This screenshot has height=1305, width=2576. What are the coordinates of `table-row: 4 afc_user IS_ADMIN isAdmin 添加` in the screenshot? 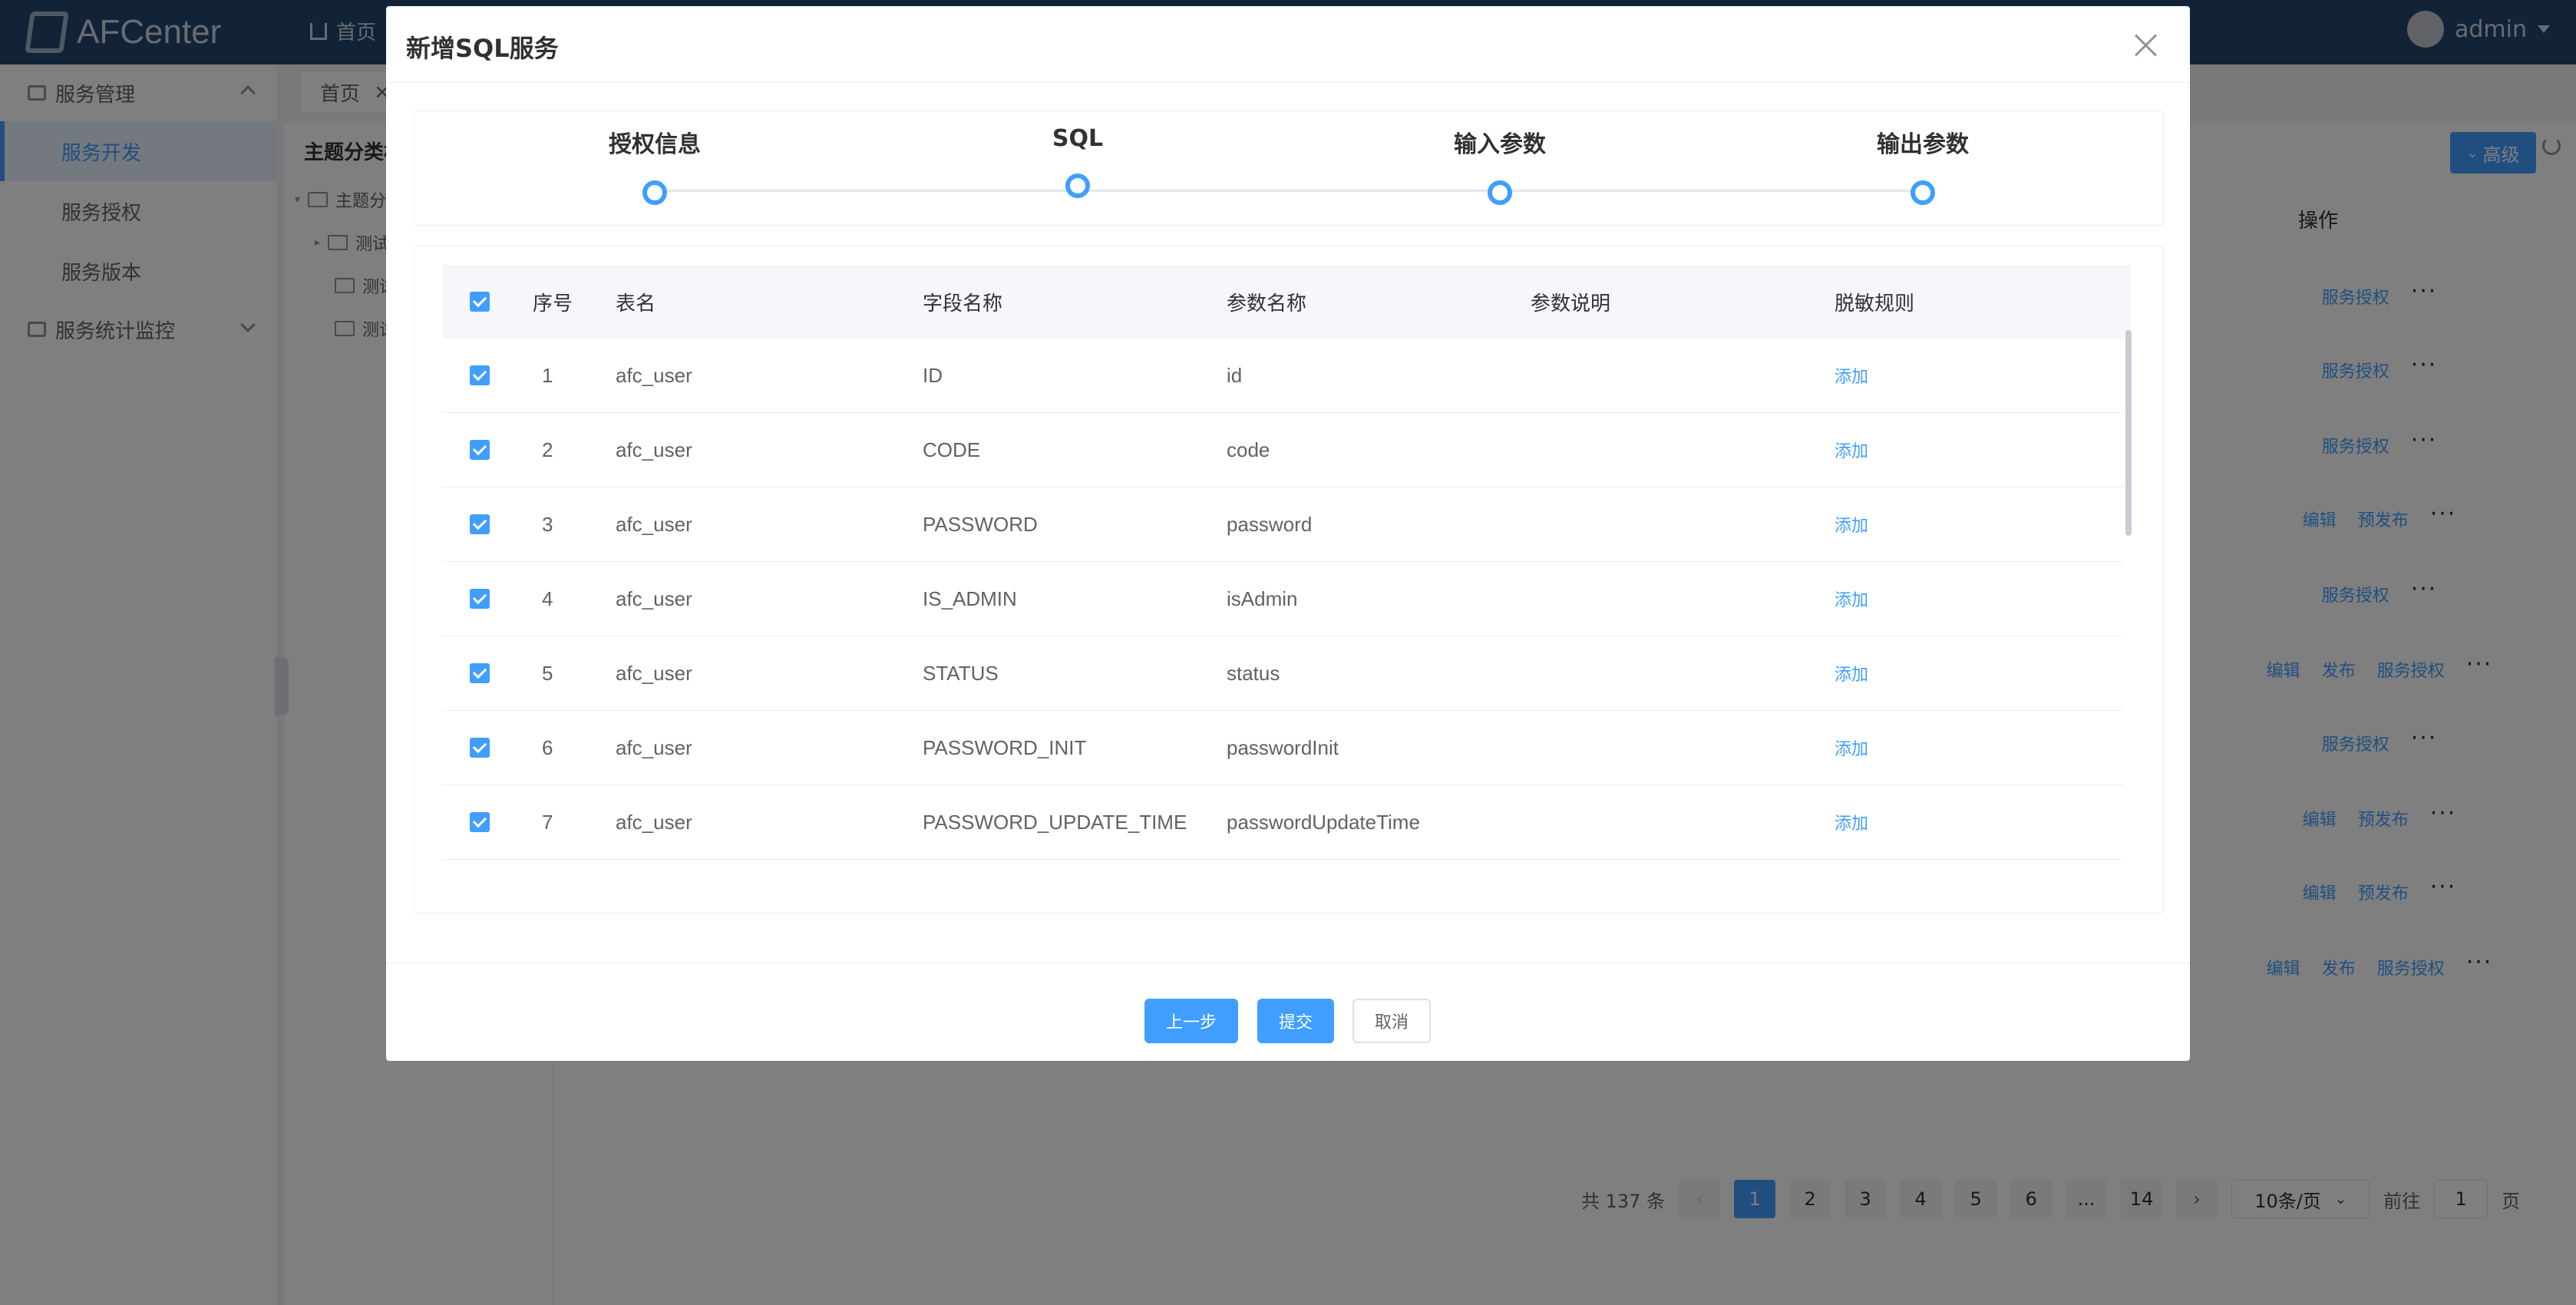 It's located at (1282, 599).